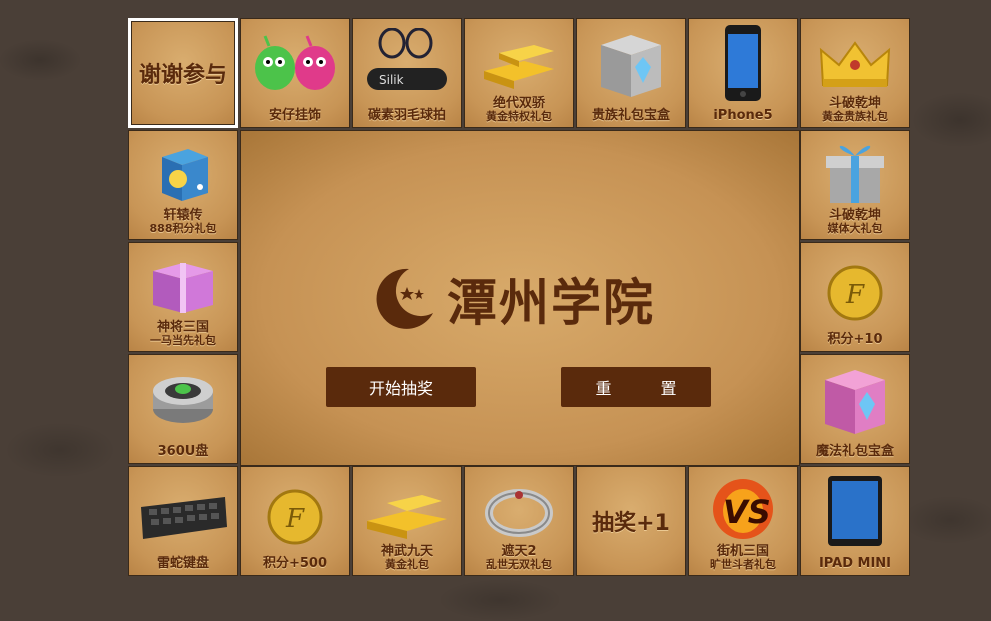 This screenshot has height=621, width=991. I want to click on prize-label: 魔法礼包宝盒, so click(854, 451).